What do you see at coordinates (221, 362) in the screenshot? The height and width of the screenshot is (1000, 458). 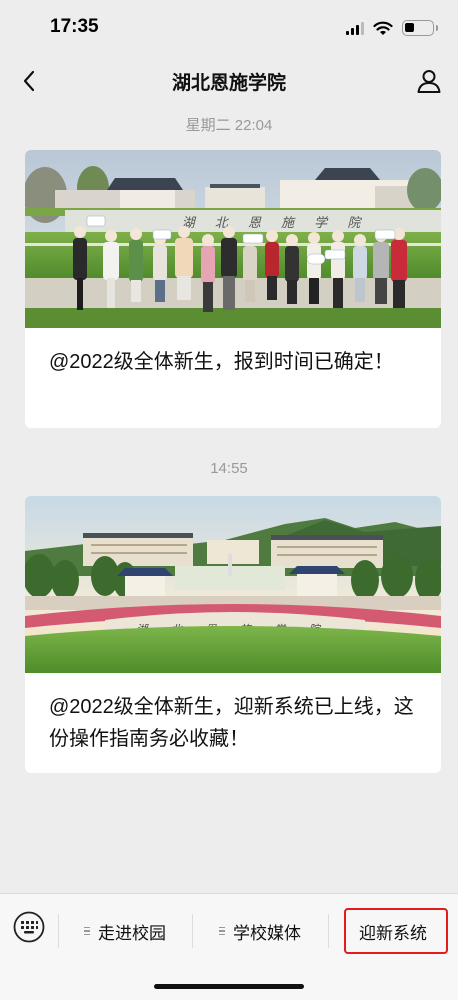 I see `article-title: @2022级全体新生，报到时间已确定！` at bounding box center [221, 362].